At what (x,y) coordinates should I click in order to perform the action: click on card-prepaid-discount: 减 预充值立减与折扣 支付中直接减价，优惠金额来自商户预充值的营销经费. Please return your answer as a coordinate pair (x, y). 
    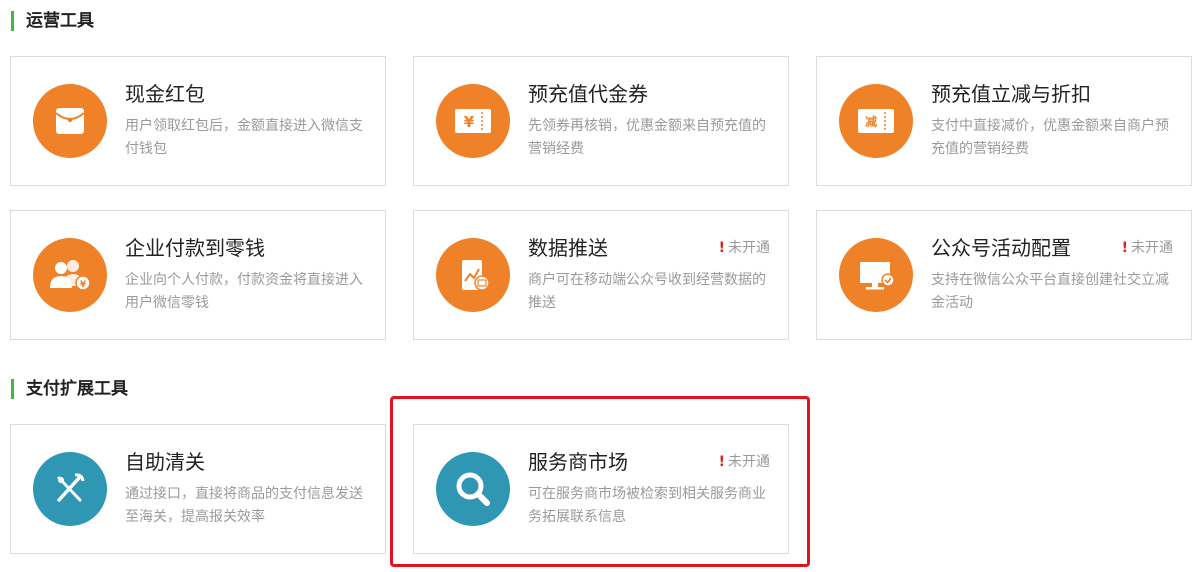
    Looking at the image, I should click on (1004, 121).